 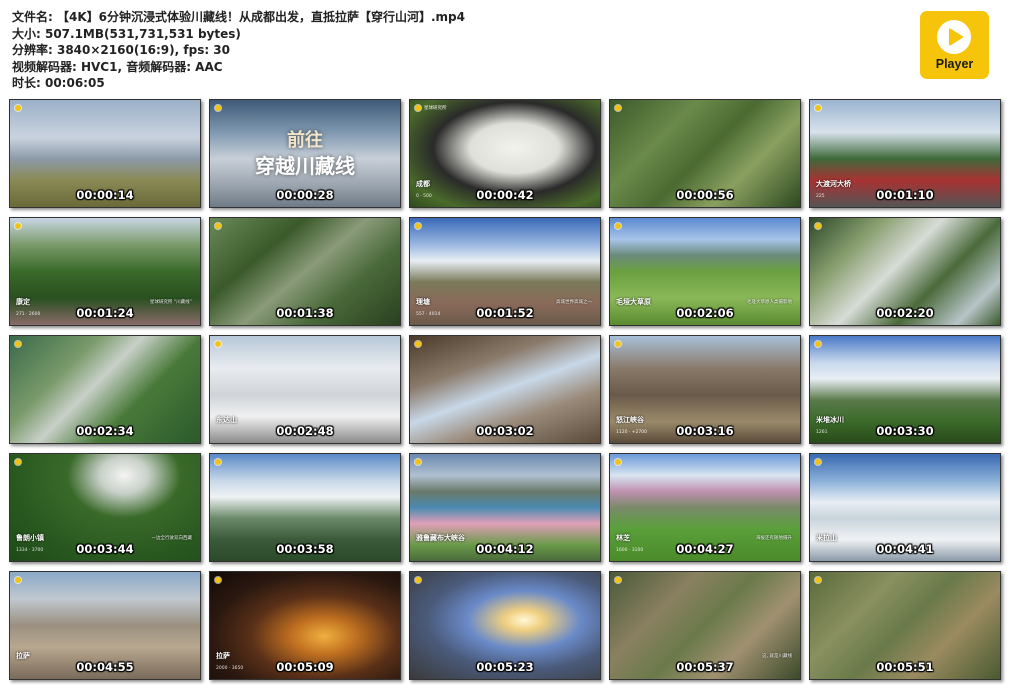 I want to click on caption-note: 毛垭大草原人类摄影地, so click(x=769, y=302).